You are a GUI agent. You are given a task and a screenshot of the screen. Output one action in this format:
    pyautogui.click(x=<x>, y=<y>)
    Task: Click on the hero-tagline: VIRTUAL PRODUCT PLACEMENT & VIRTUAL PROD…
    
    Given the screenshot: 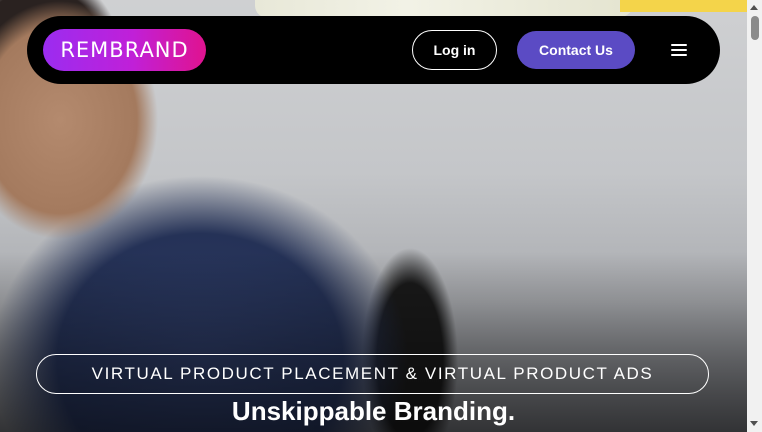 What is the action you would take?
    pyautogui.click(x=372, y=374)
    